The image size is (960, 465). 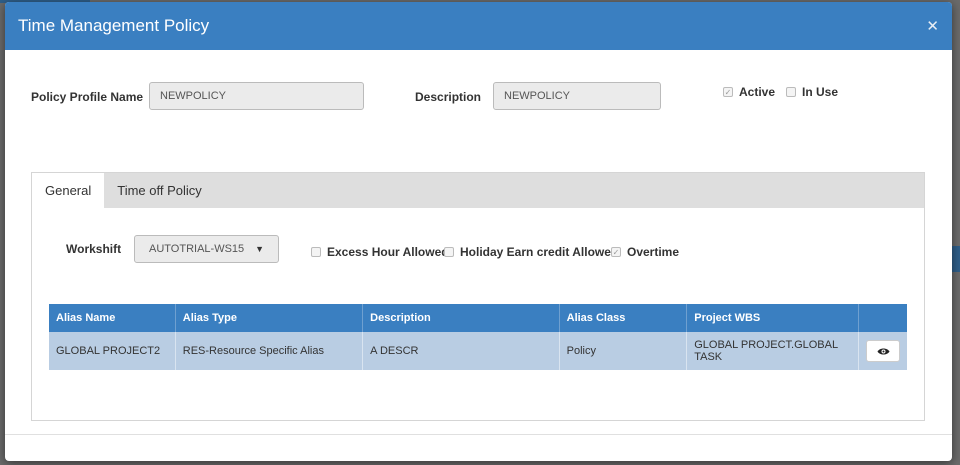 I want to click on tab-time-off-policy: Time off Policy, so click(x=159, y=190).